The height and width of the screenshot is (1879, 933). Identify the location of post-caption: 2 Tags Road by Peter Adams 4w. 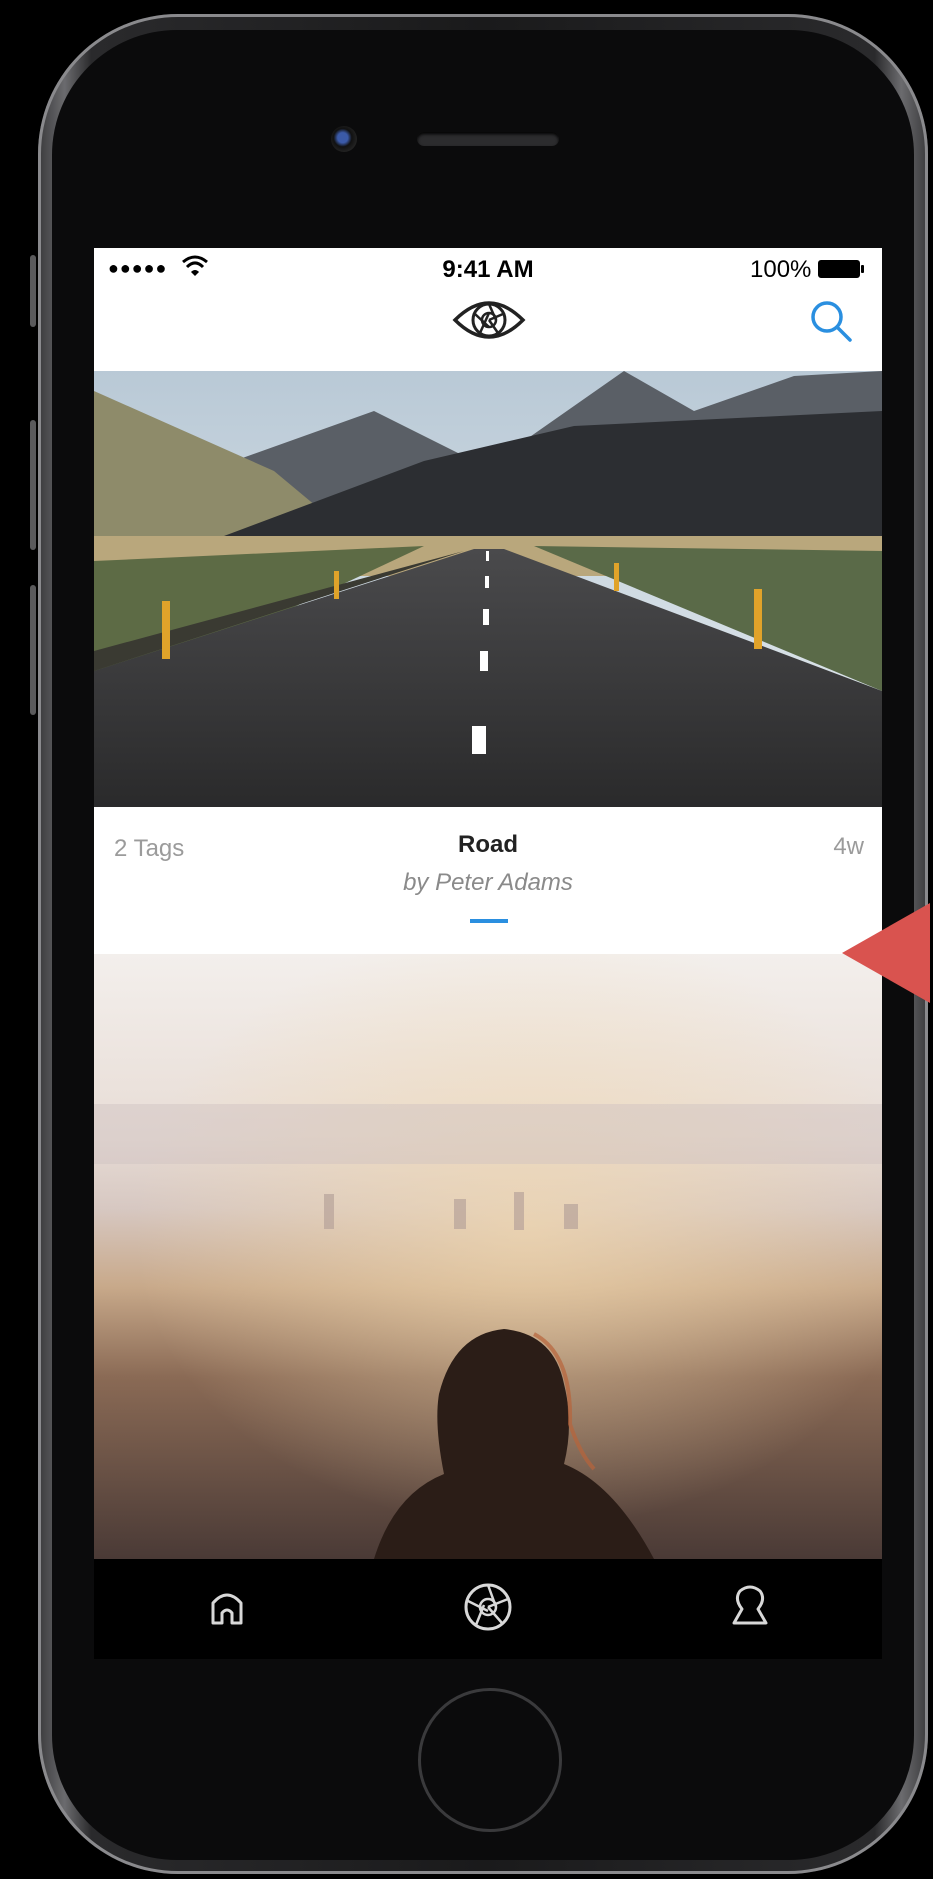
(488, 880).